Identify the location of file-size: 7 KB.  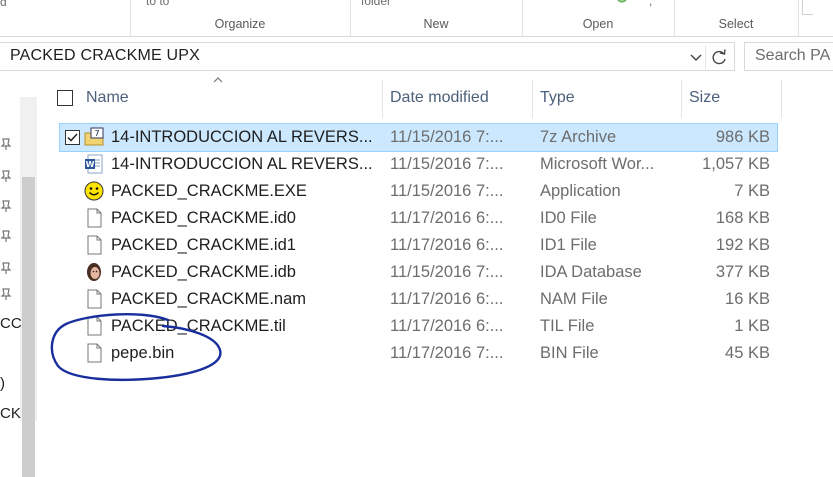
(752, 191).